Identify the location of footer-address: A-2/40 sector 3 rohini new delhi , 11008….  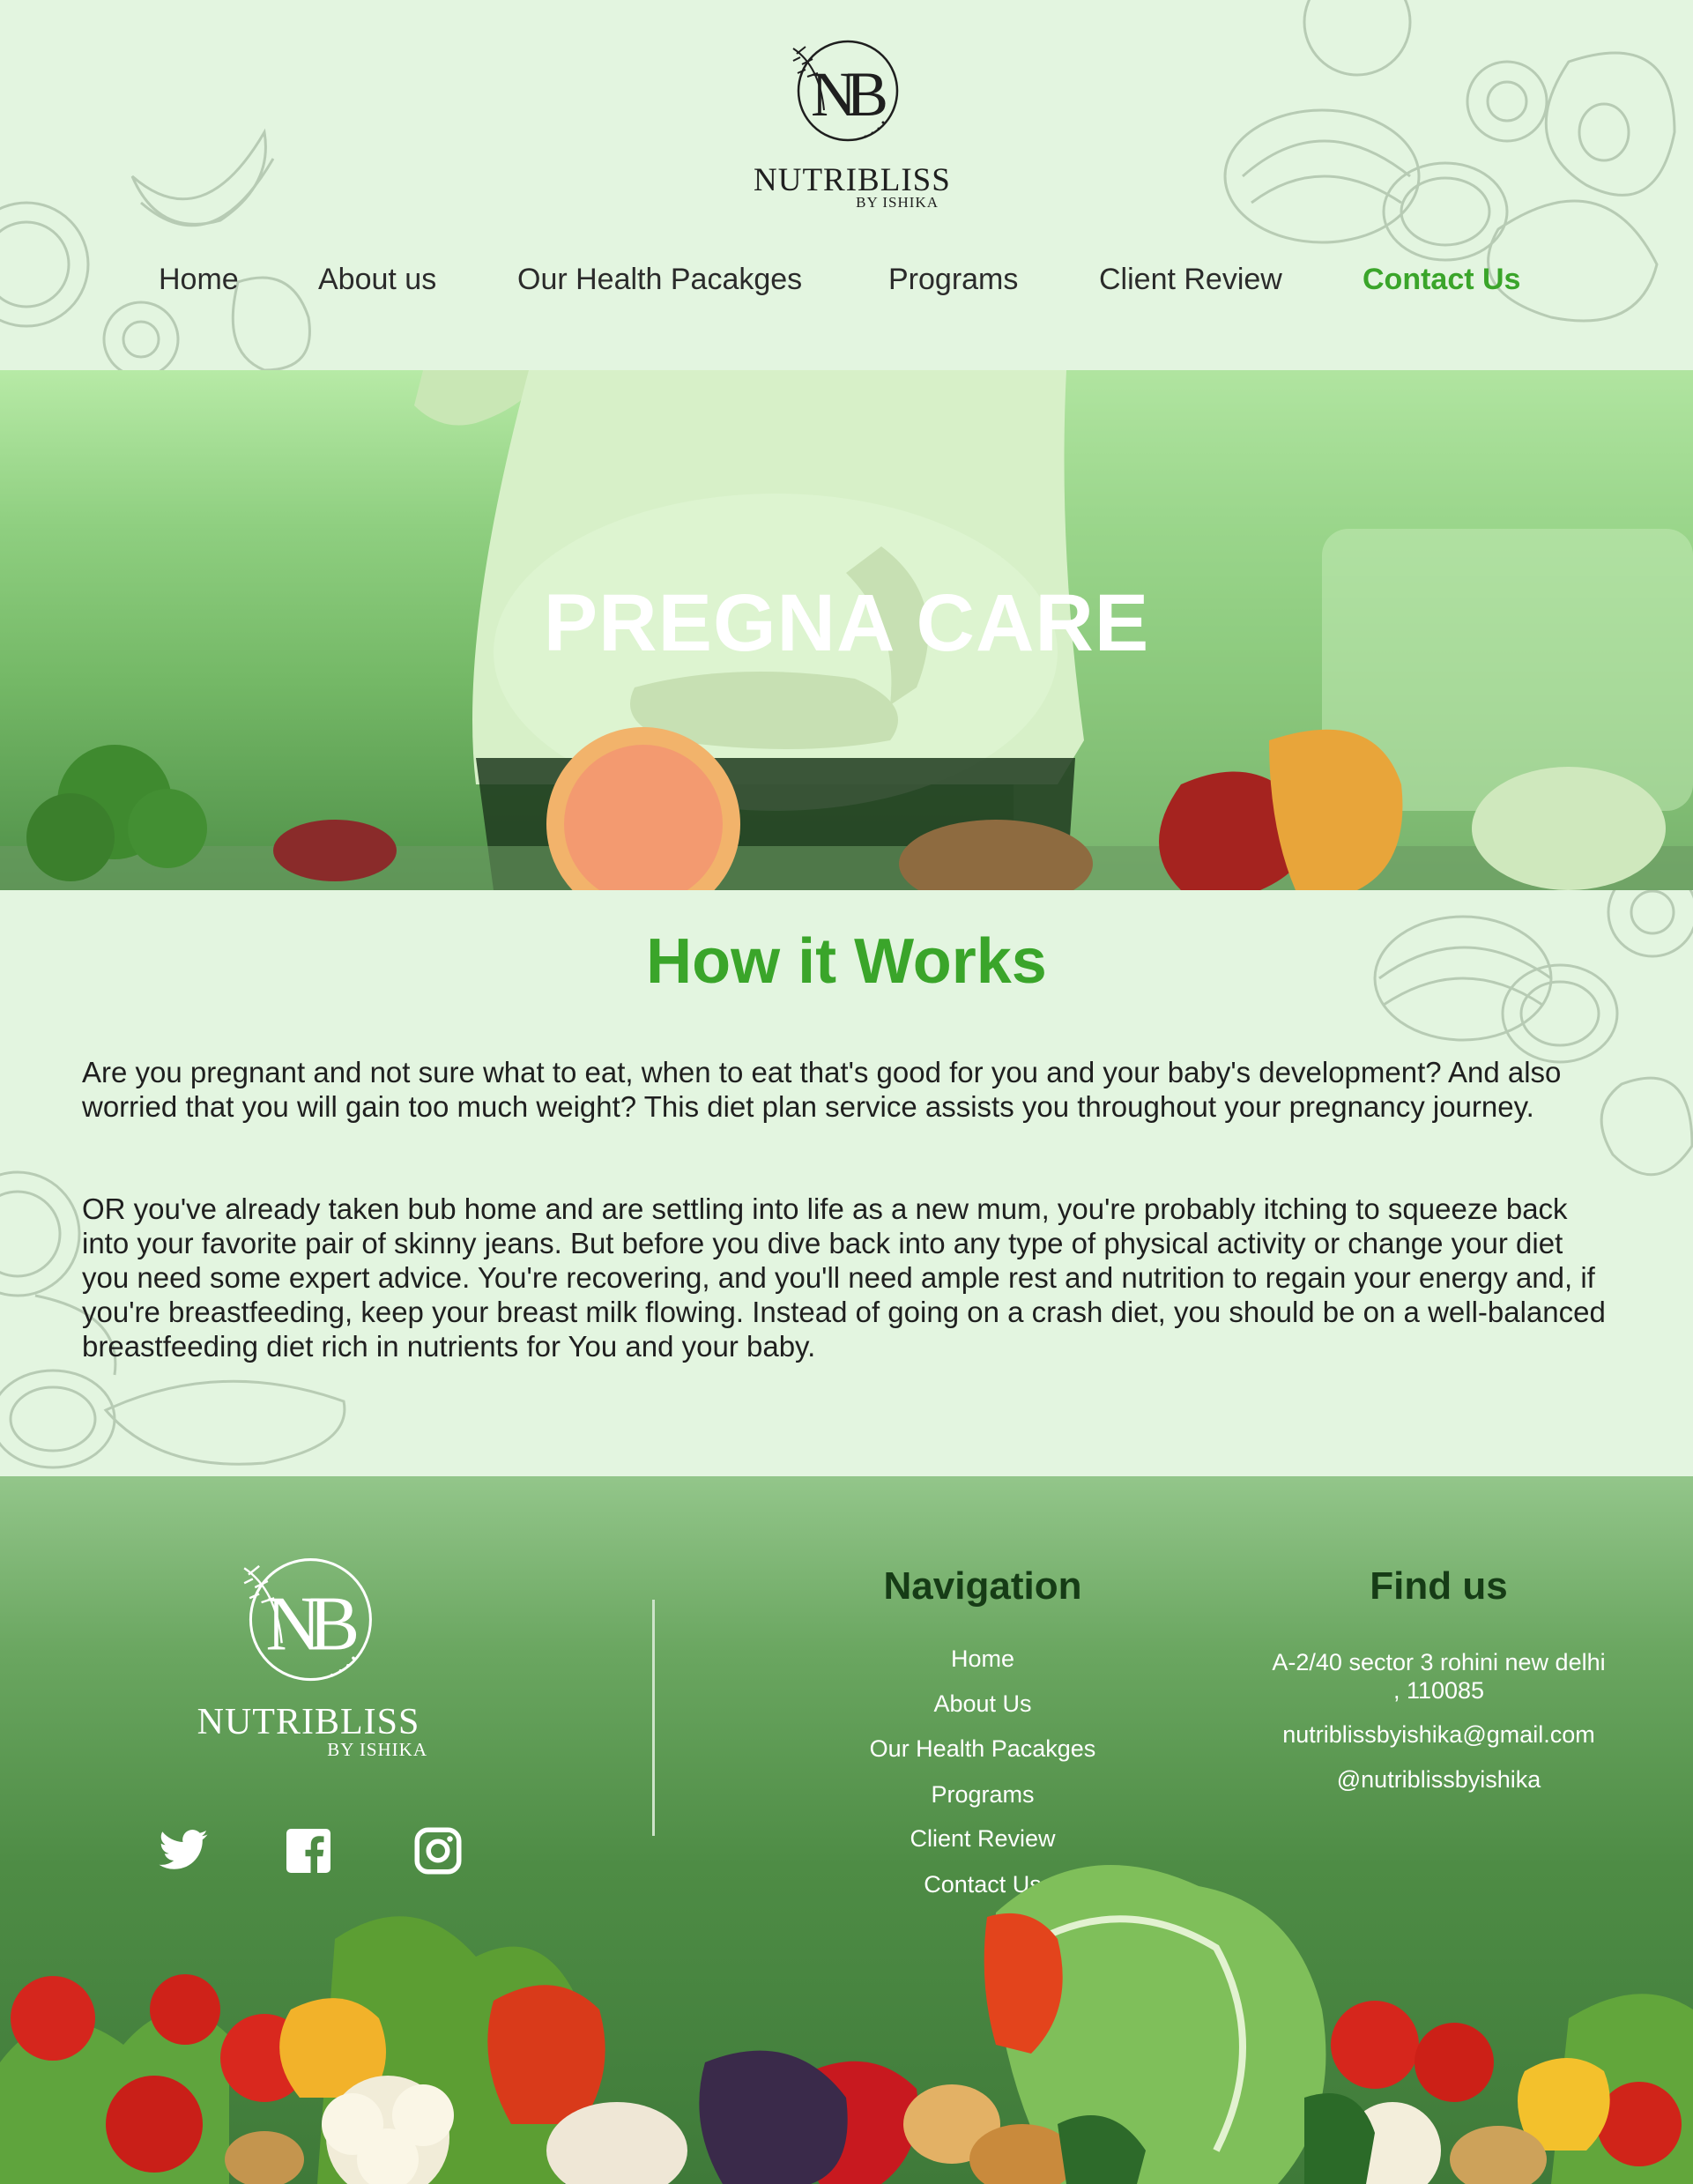
(1439, 1676).